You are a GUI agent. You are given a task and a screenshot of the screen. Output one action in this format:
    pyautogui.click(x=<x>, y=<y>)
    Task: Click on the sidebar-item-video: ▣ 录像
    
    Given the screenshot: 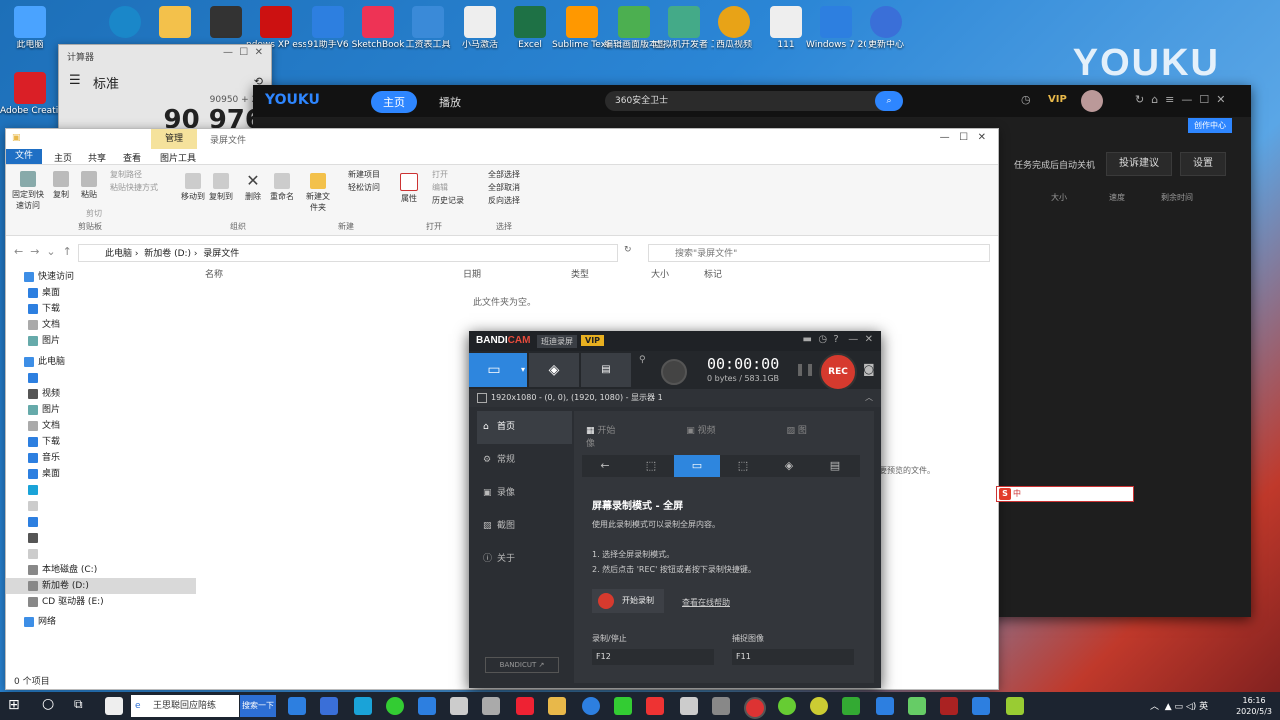 What is the action you would take?
    pyautogui.click(x=524, y=493)
    